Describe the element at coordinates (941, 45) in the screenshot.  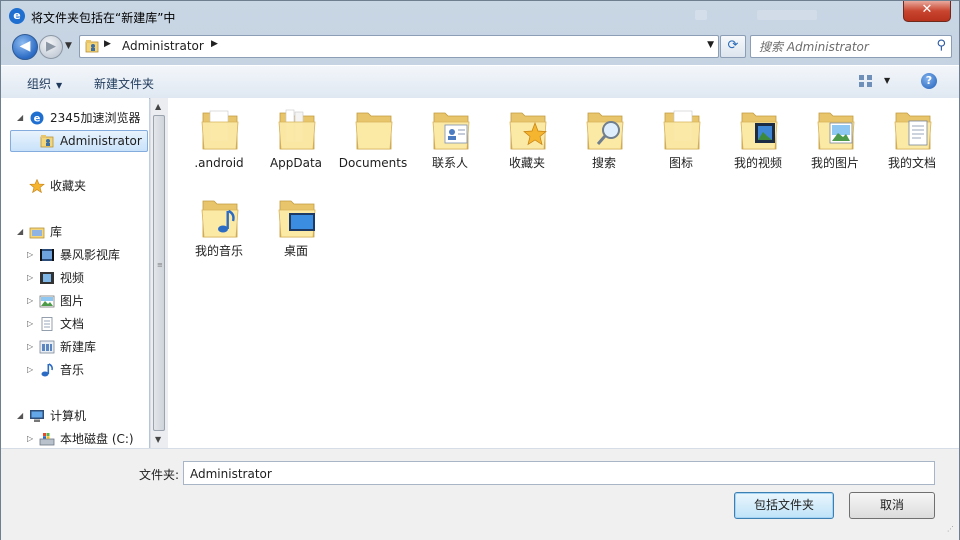
I see `search-icon: ⚲` at that location.